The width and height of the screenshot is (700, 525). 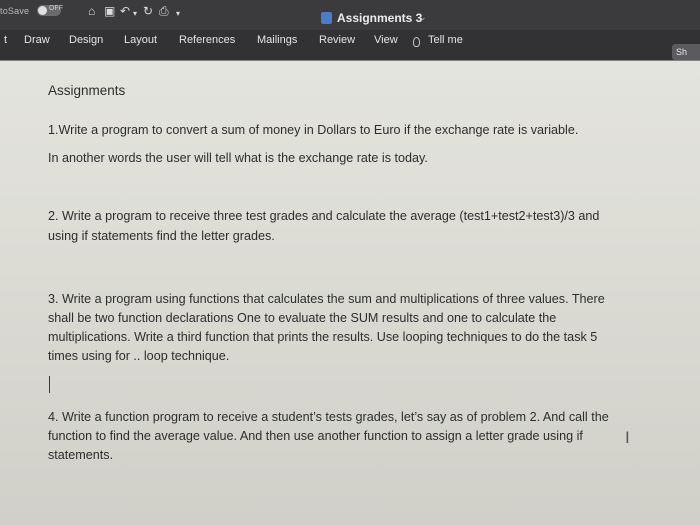 I want to click on autosave-label: toSave, so click(x=15, y=11).